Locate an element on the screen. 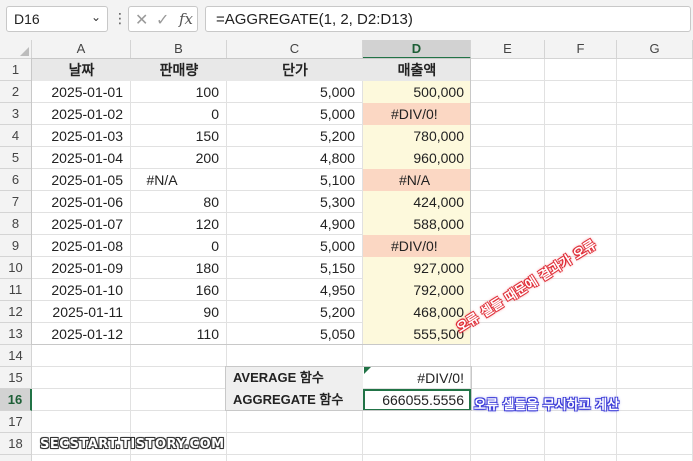 This screenshot has width=693, height=461. column-header-g: G is located at coordinates (655, 49).